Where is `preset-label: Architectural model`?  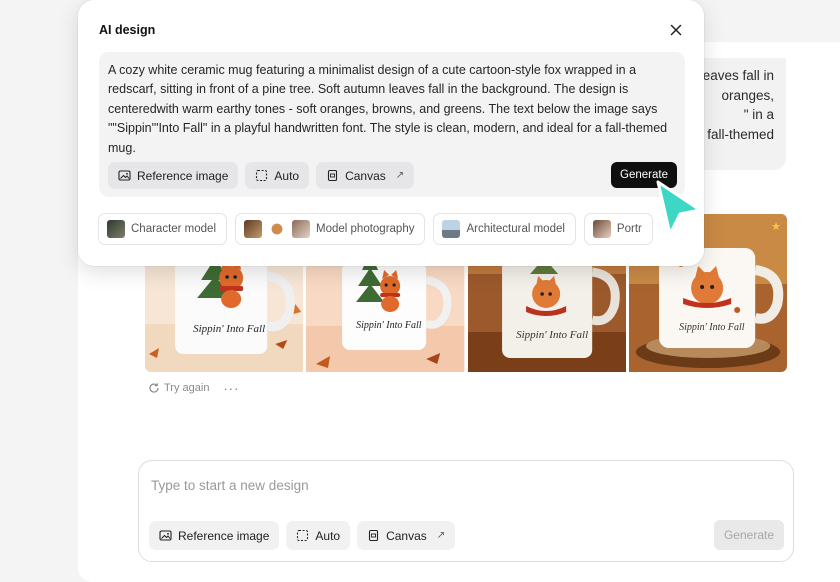
preset-label: Architectural model is located at coordinates (515, 229).